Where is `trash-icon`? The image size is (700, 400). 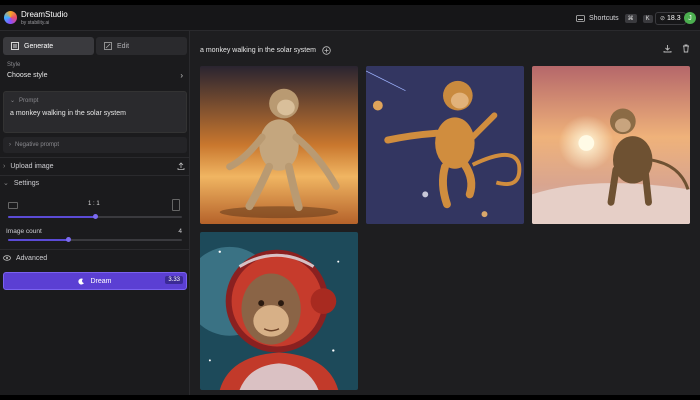 trash-icon is located at coordinates (686, 48).